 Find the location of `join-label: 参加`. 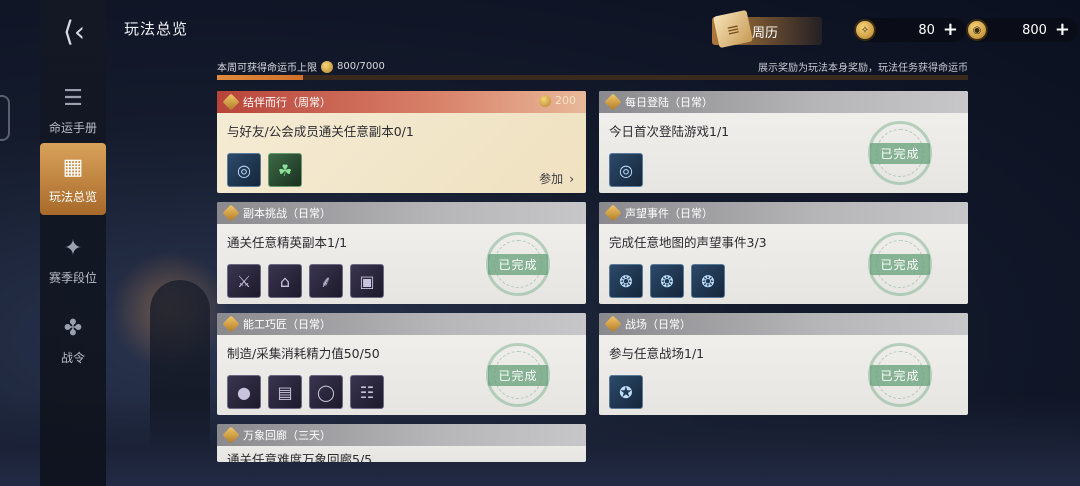

join-label: 参加 is located at coordinates (551, 179).